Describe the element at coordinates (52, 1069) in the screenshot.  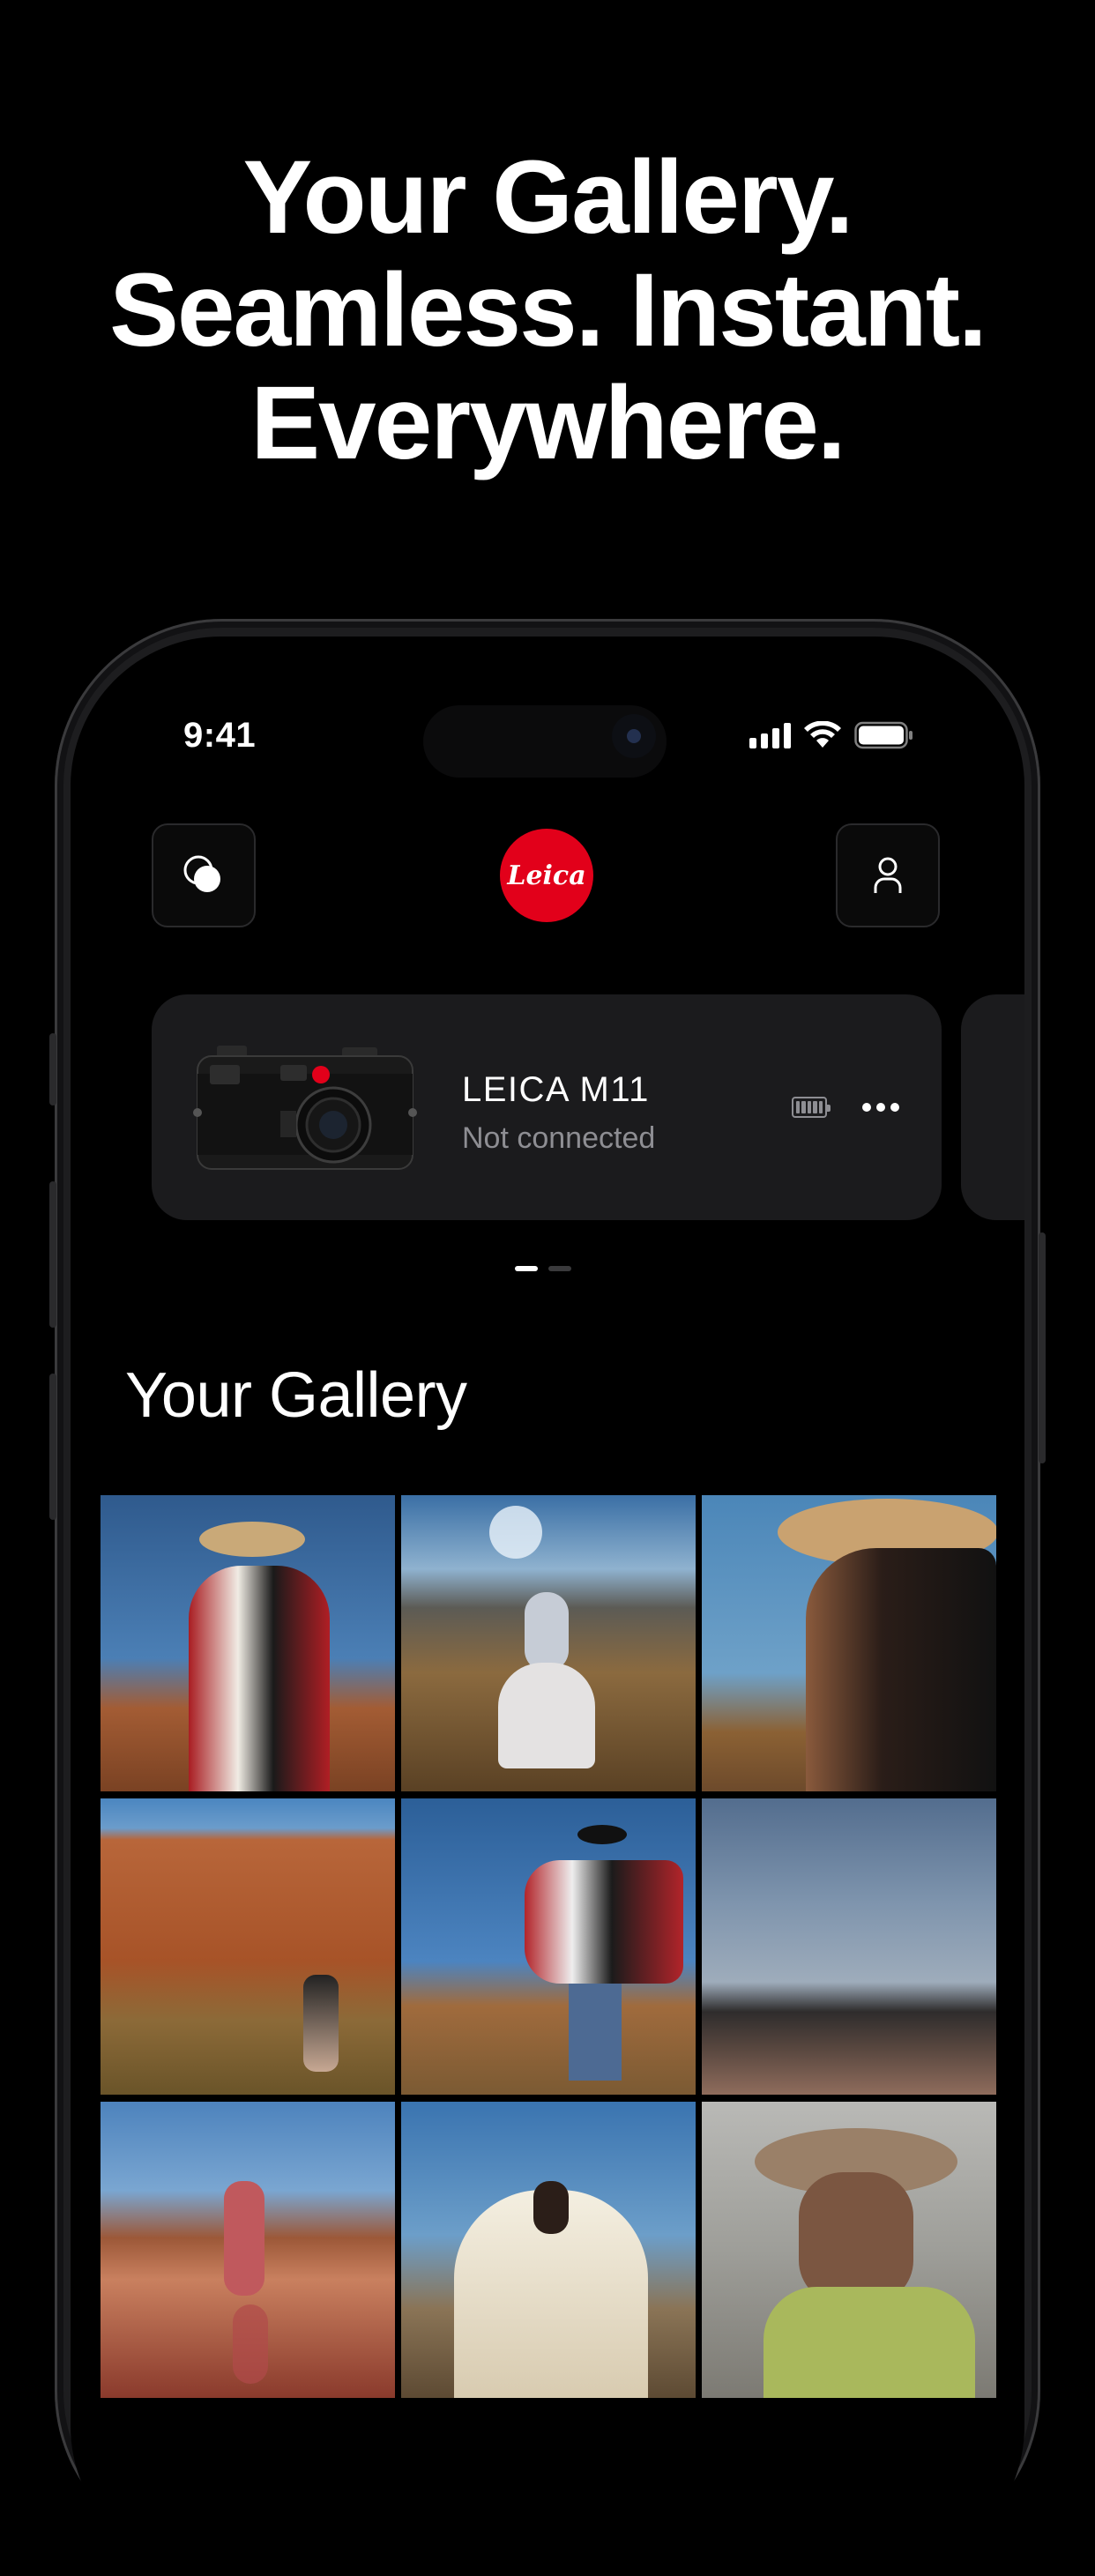
I see `action-button` at that location.